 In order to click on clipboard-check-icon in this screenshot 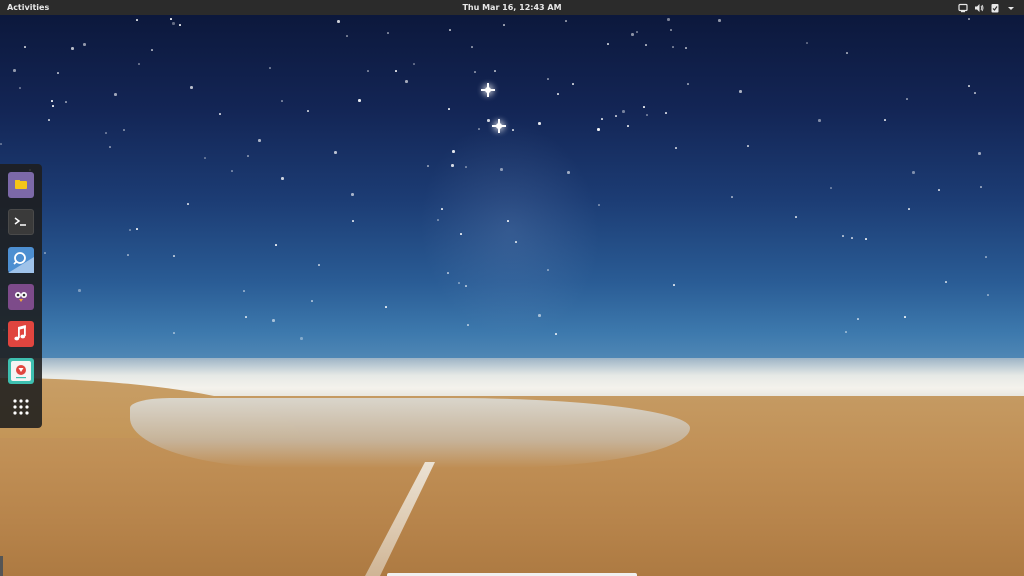, I will do `click(995, 8)`.